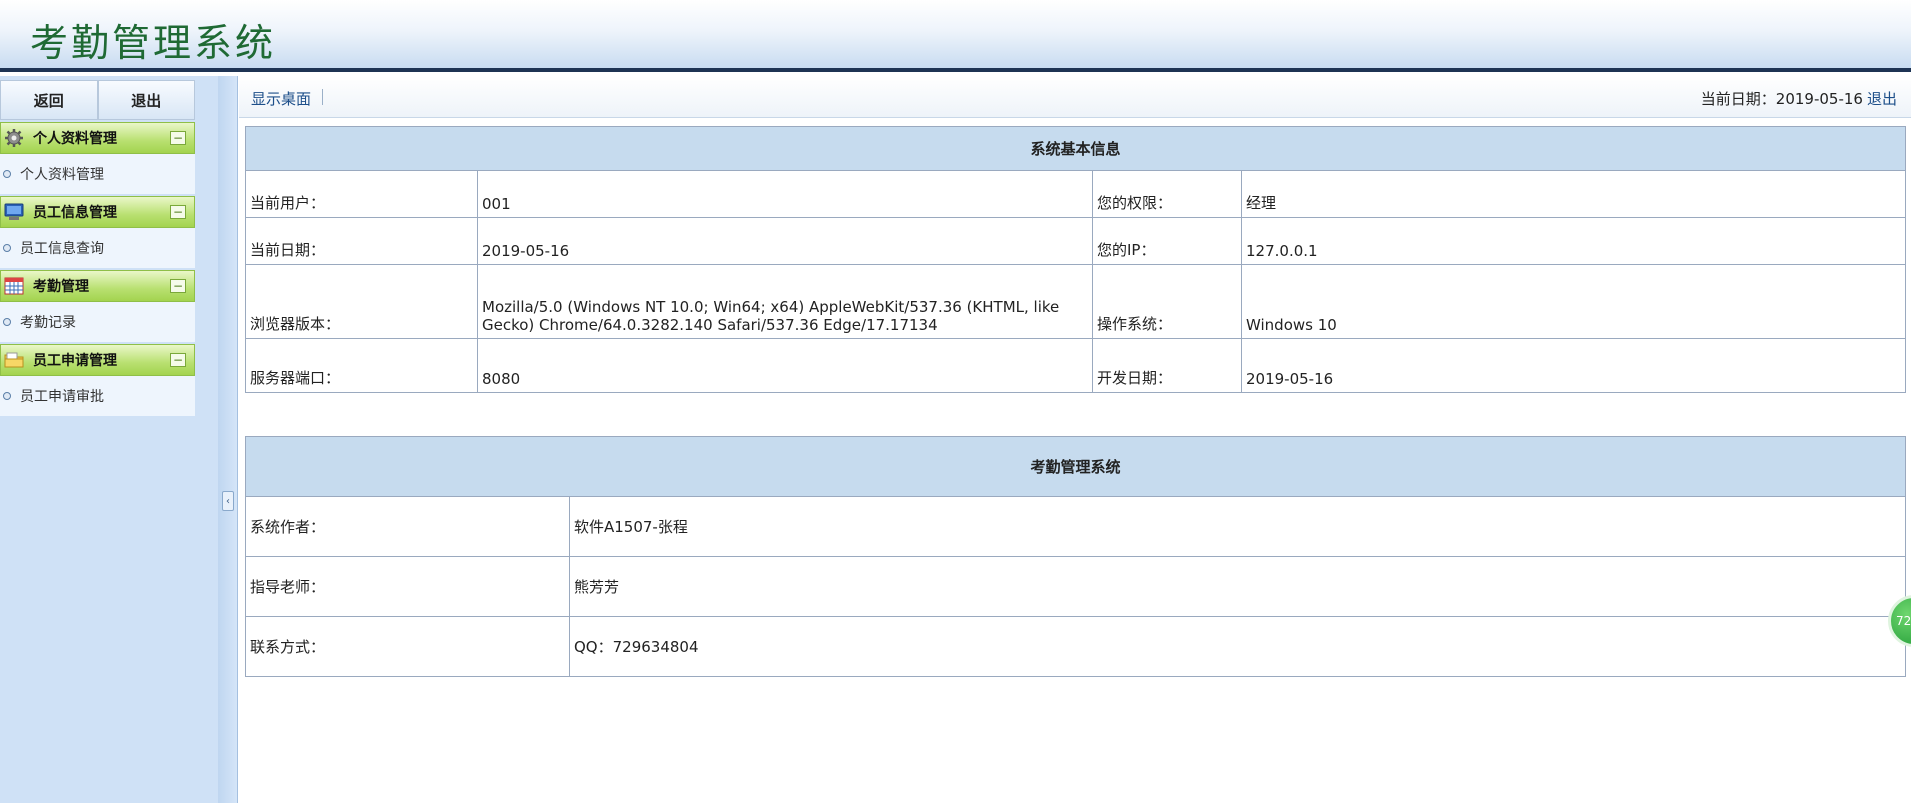 The height and width of the screenshot is (803, 1911). I want to click on sidebar-item-label: 个人资料管理, so click(62, 175).